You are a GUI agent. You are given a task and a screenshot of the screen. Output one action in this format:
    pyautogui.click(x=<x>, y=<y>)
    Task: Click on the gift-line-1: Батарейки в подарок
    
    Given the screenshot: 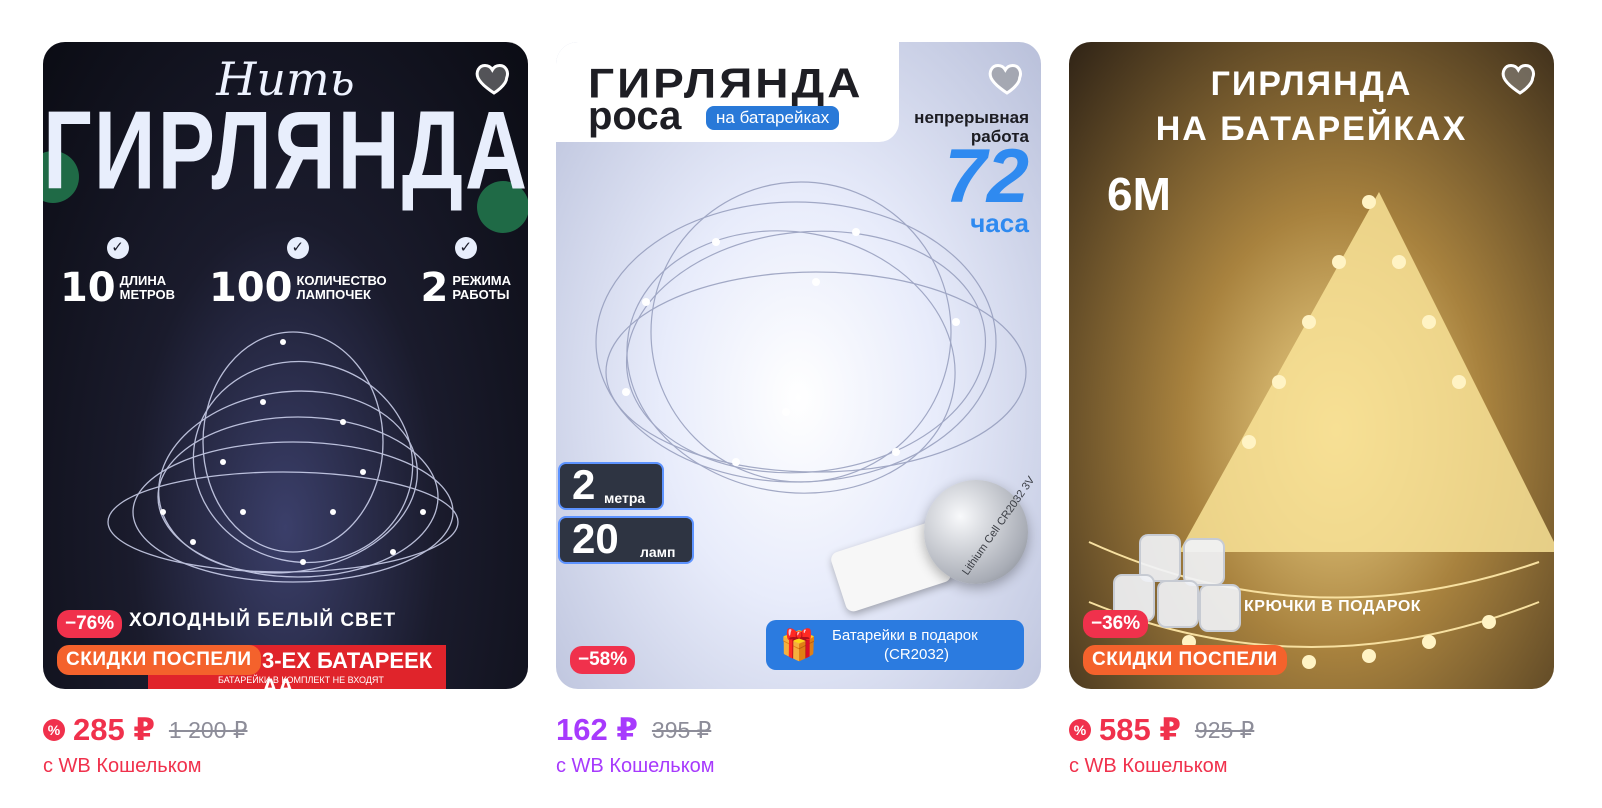 What is the action you would take?
    pyautogui.click(x=905, y=635)
    